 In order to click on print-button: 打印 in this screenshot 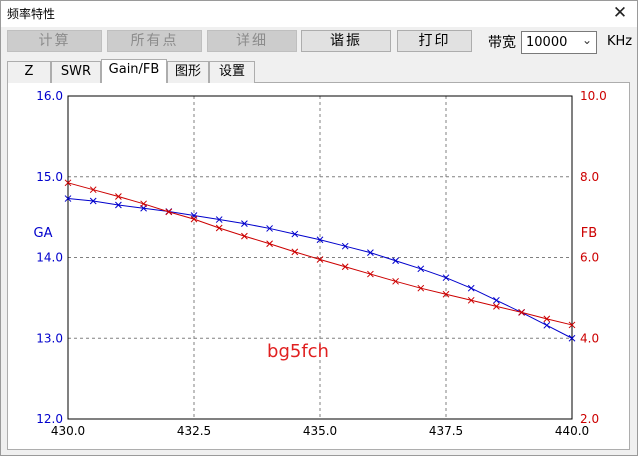, I will do `click(434, 41)`.